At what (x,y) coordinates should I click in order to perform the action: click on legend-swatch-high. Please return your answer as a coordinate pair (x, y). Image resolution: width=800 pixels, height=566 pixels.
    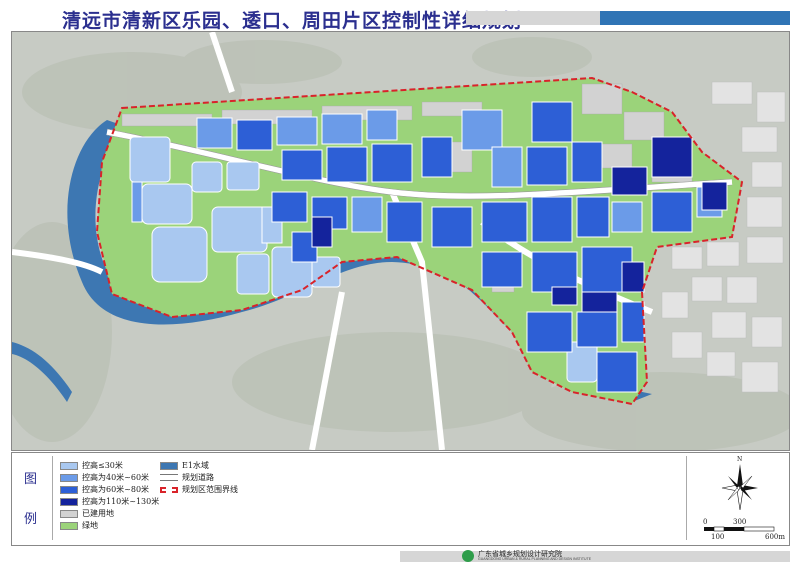
    Looking at the image, I should click on (69, 489).